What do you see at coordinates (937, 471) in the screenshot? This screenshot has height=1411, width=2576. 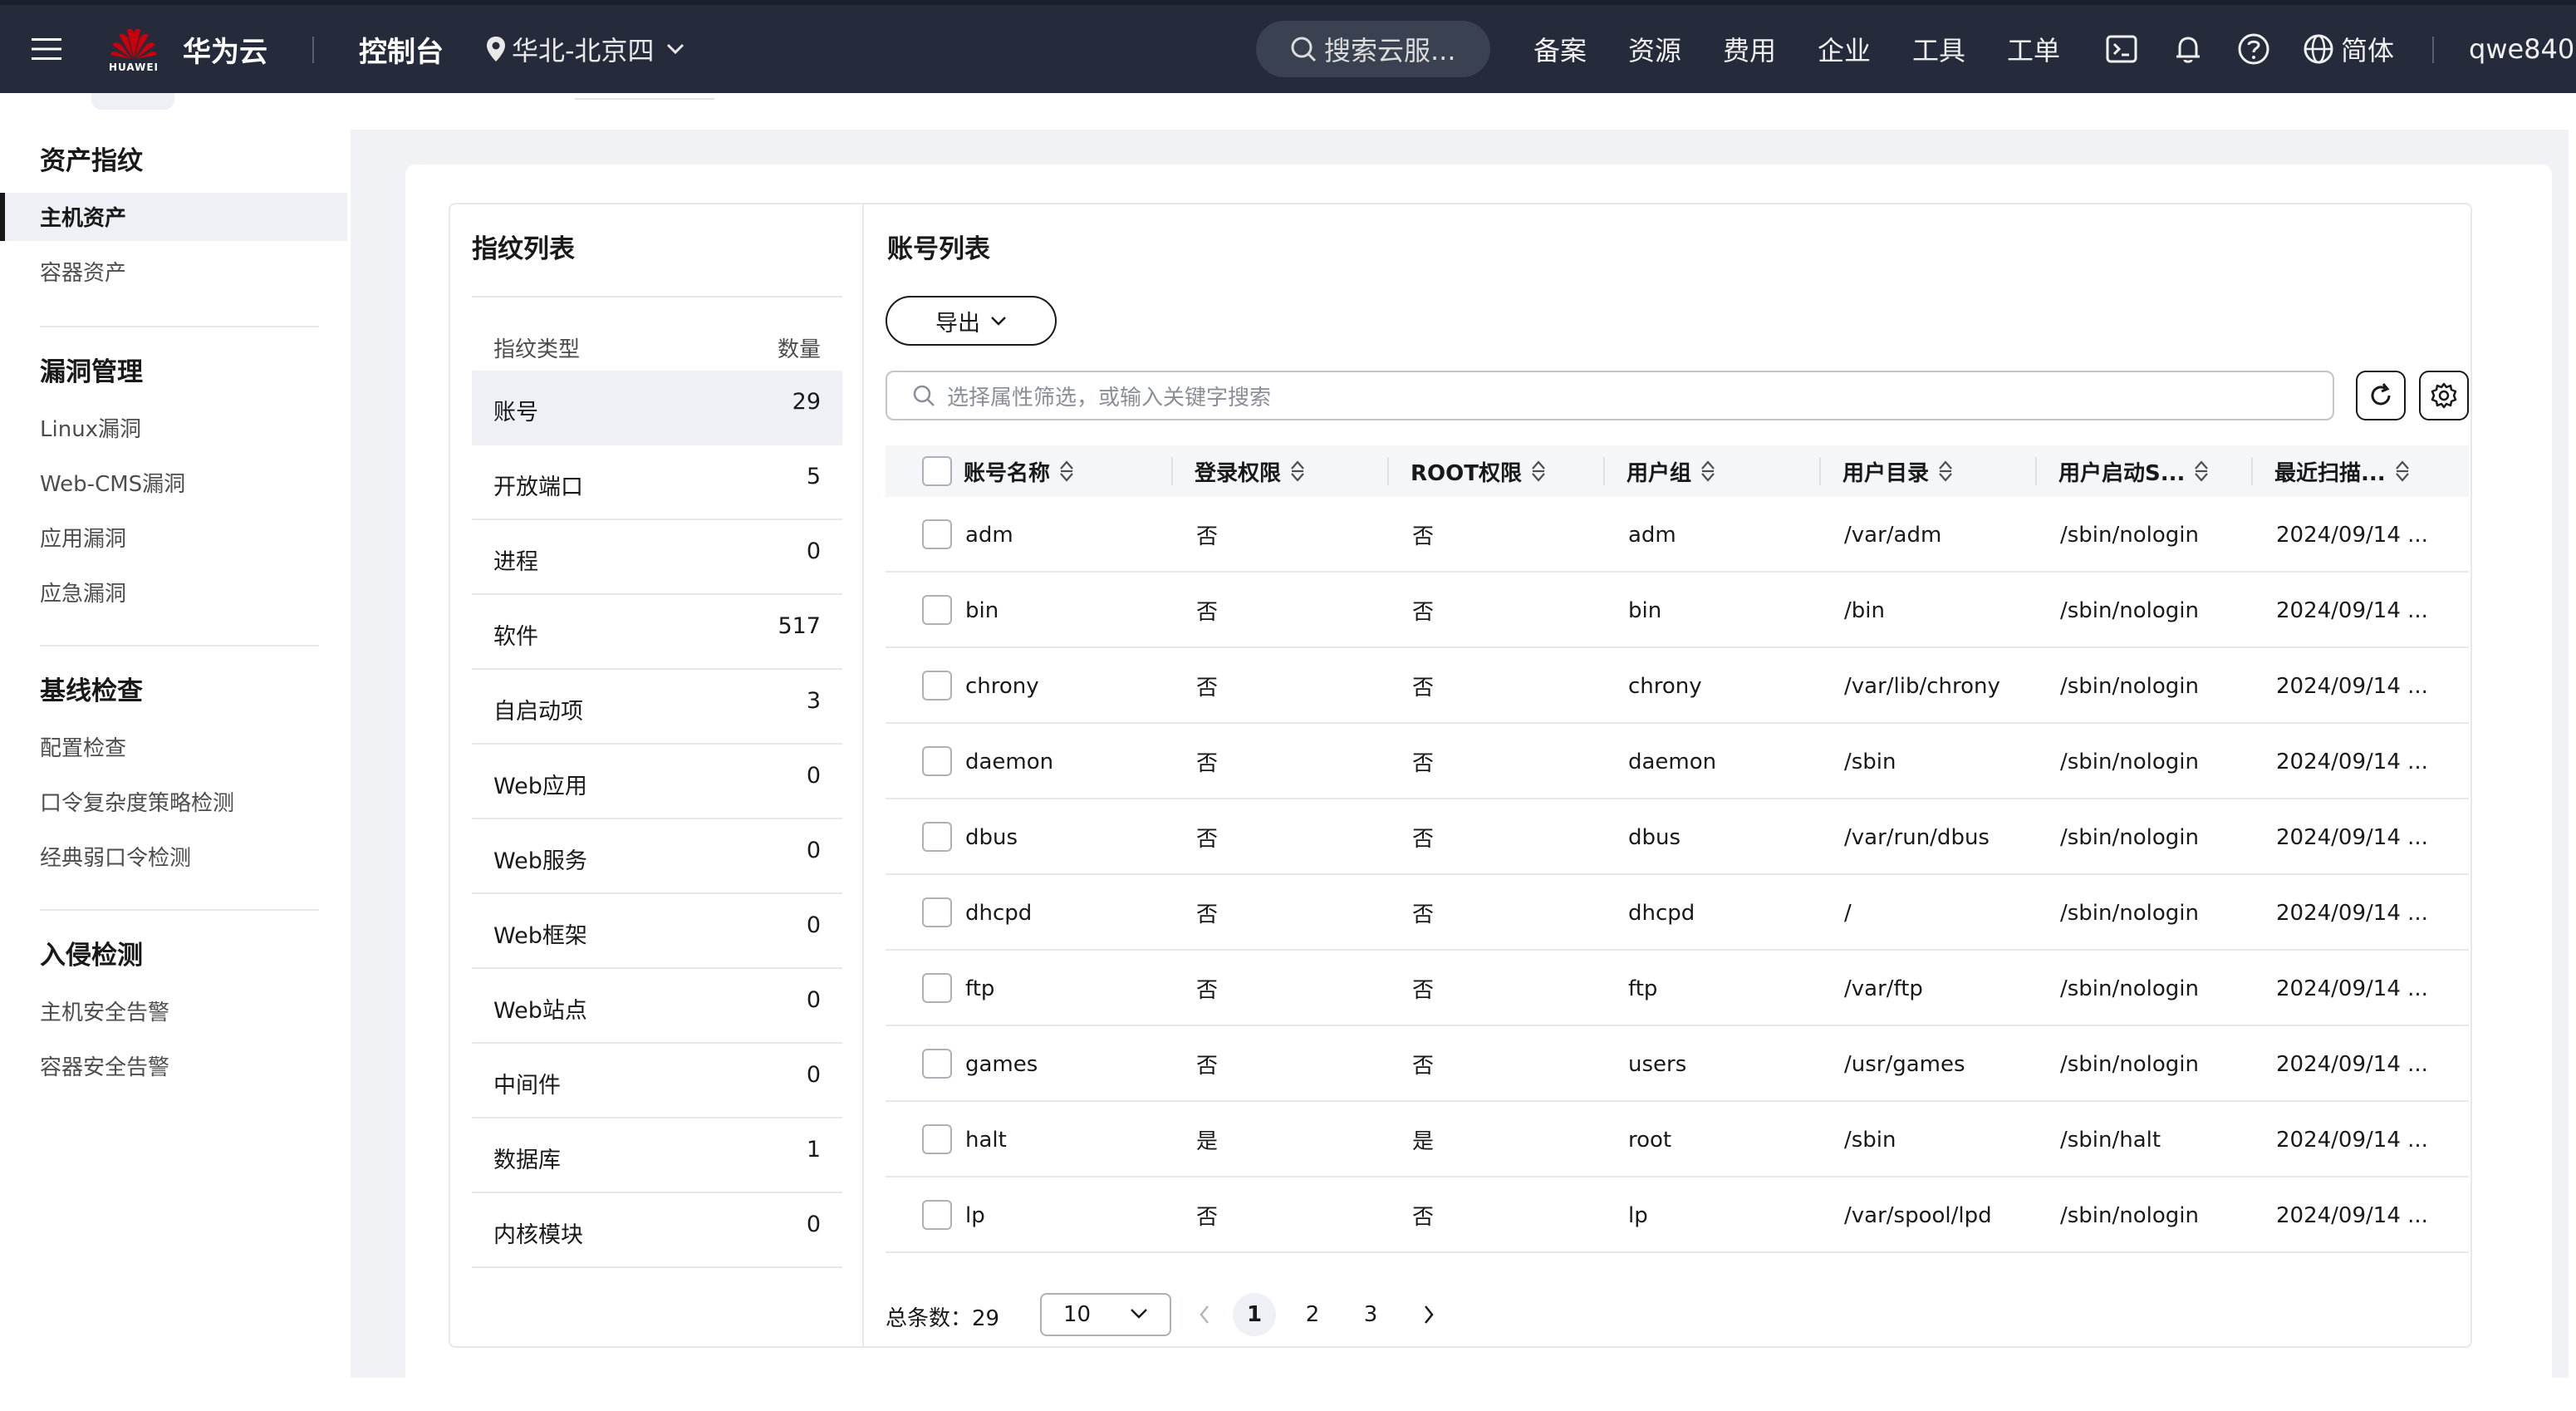 I see `select-all-checkbox` at bounding box center [937, 471].